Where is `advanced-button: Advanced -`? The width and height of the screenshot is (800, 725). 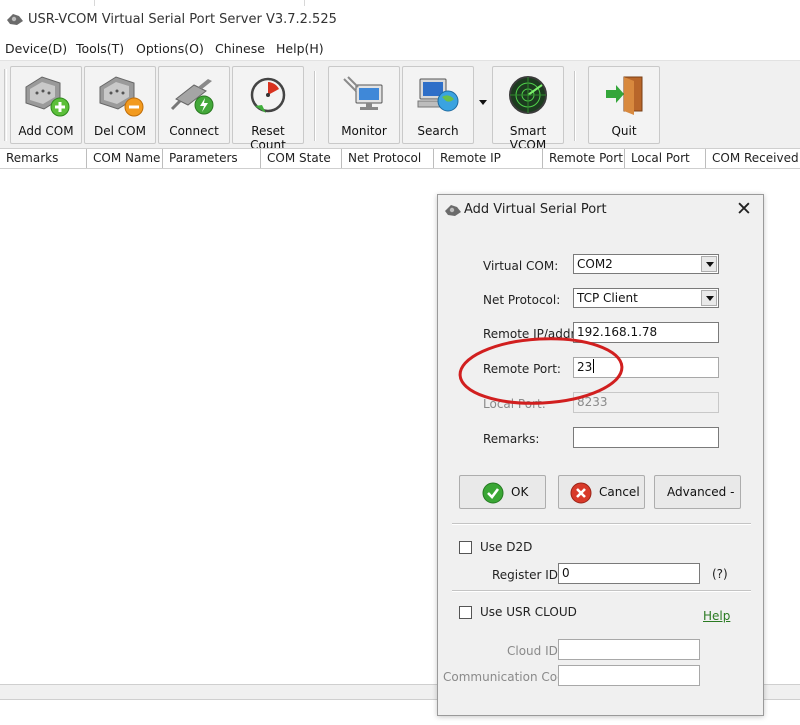
advanced-button: Advanced - is located at coordinates (697, 492).